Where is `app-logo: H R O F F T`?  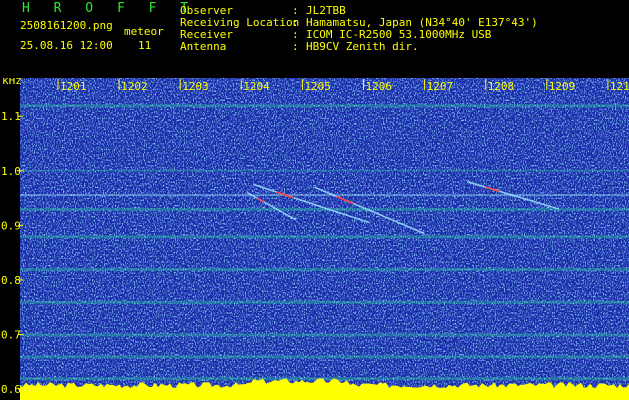 app-logo: H R O F F T is located at coordinates (109, 8).